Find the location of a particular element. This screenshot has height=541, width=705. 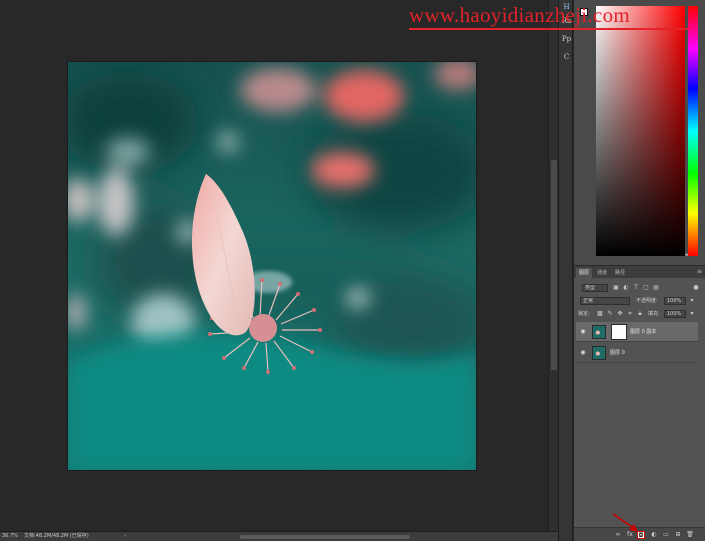

layer-filter-kind-select: 类型 is located at coordinates (595, 288).